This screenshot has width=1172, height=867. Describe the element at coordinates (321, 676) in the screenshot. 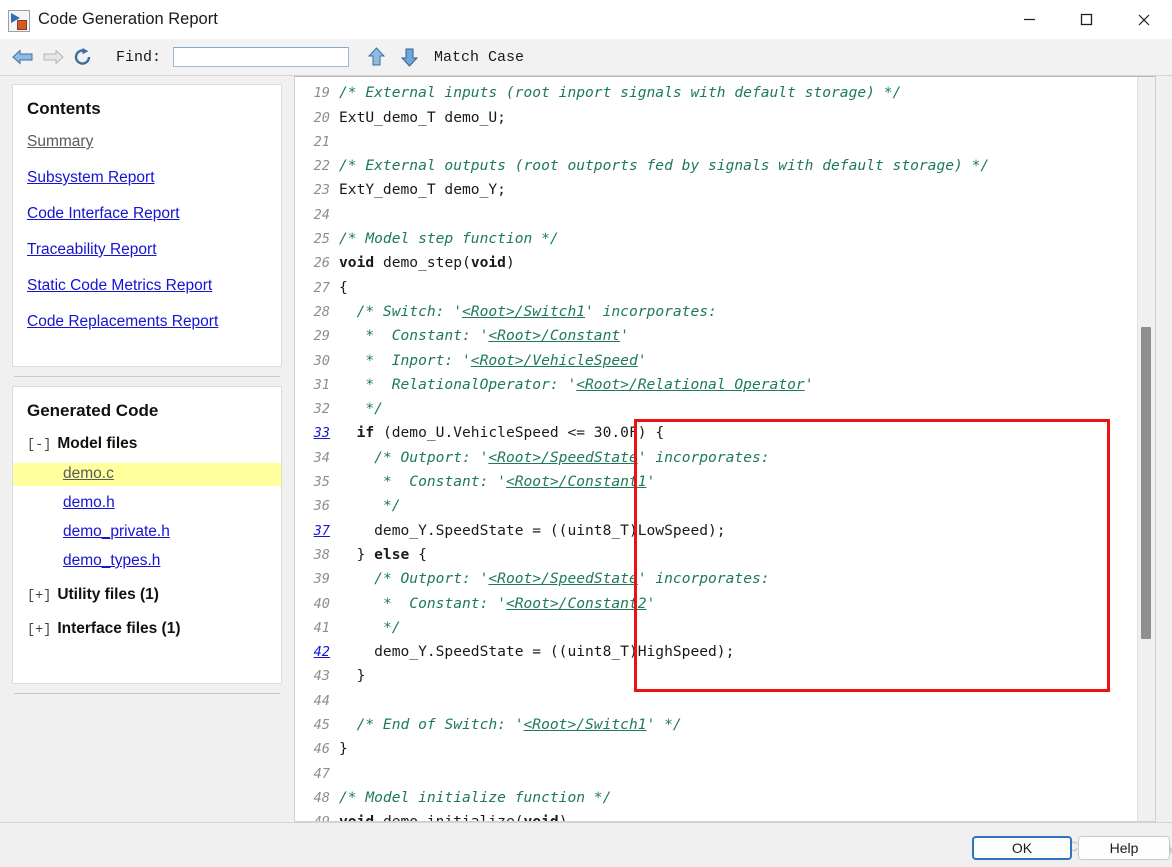

I see `line-number: 43` at that location.